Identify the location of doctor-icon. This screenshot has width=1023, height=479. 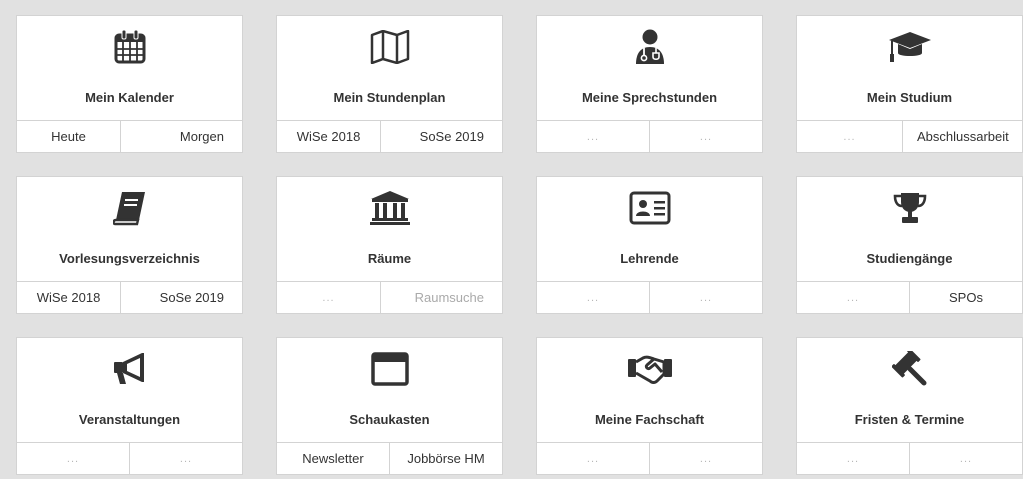
(650, 47).